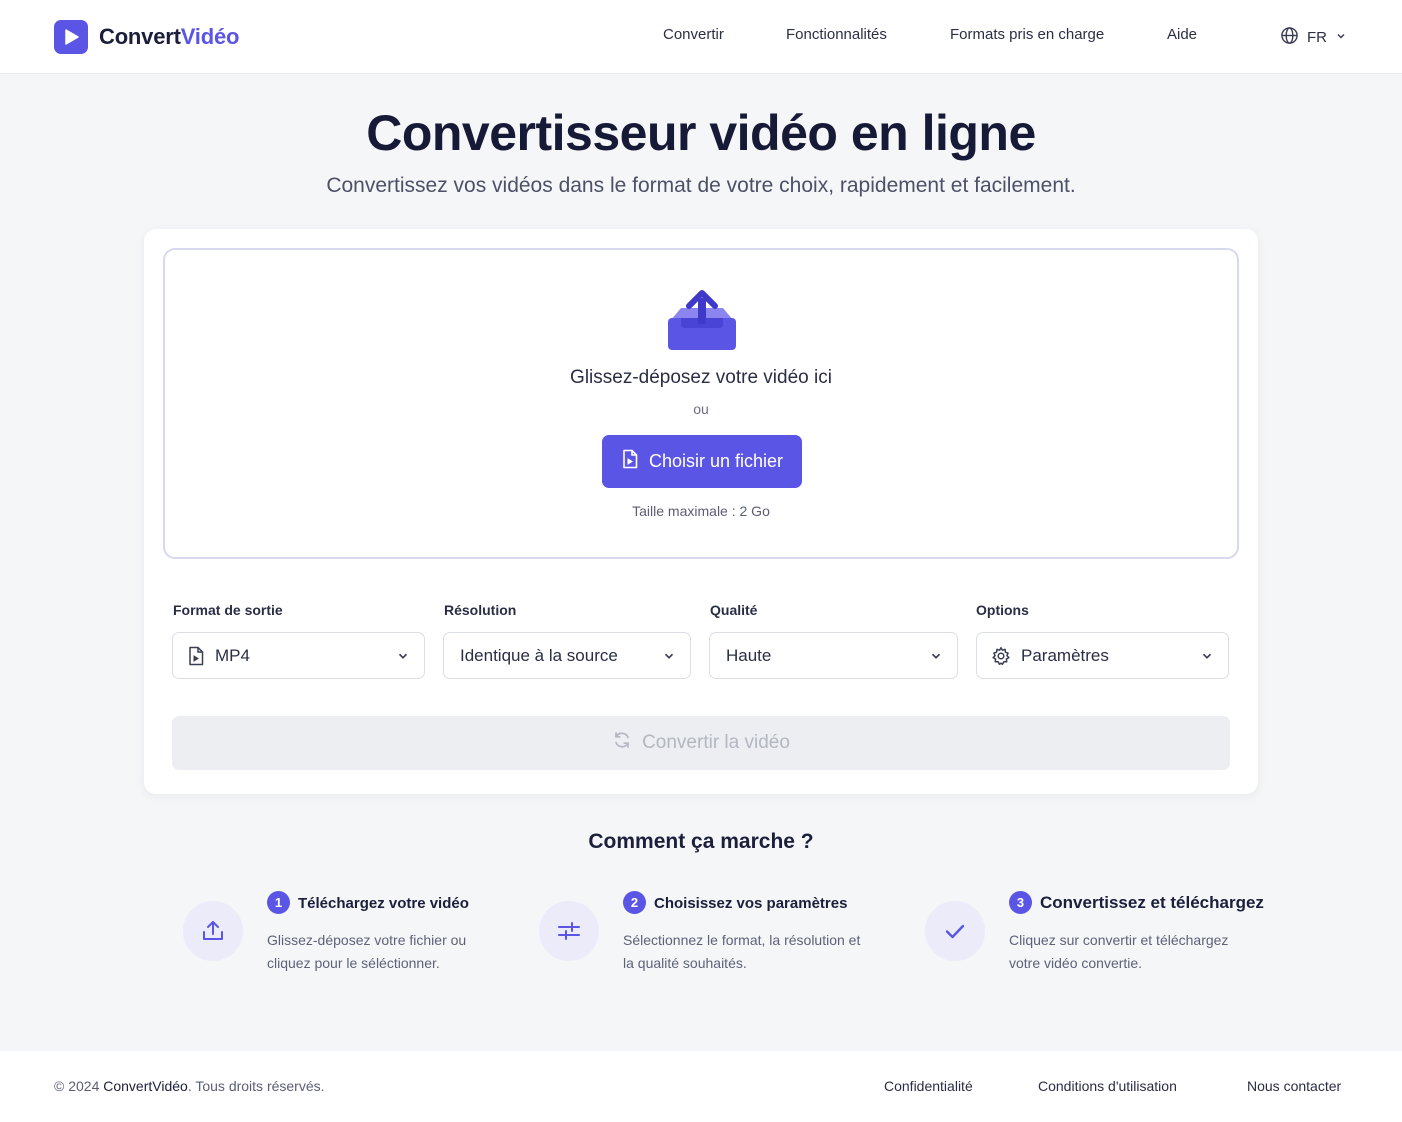  What do you see at coordinates (256, 1086) in the screenshot?
I see `copyright-suffix: . Tous droits réservés.` at bounding box center [256, 1086].